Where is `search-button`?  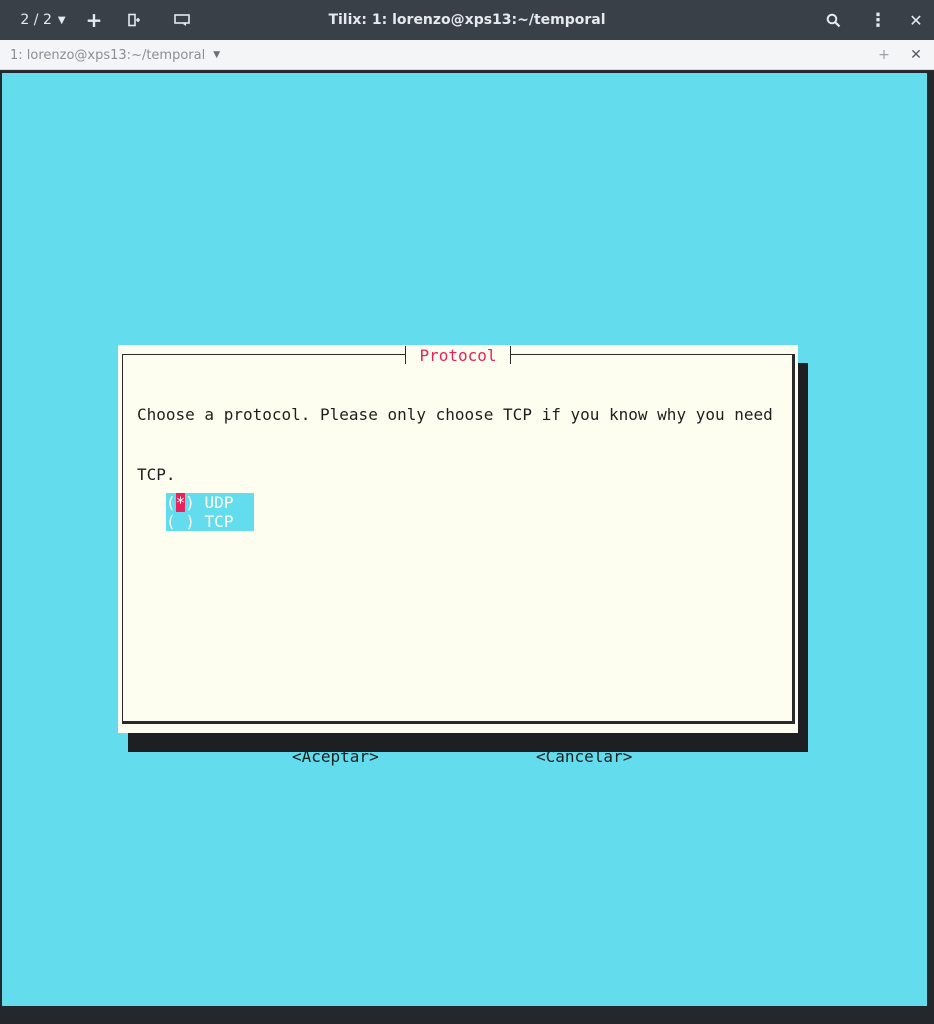 search-button is located at coordinates (833, 20).